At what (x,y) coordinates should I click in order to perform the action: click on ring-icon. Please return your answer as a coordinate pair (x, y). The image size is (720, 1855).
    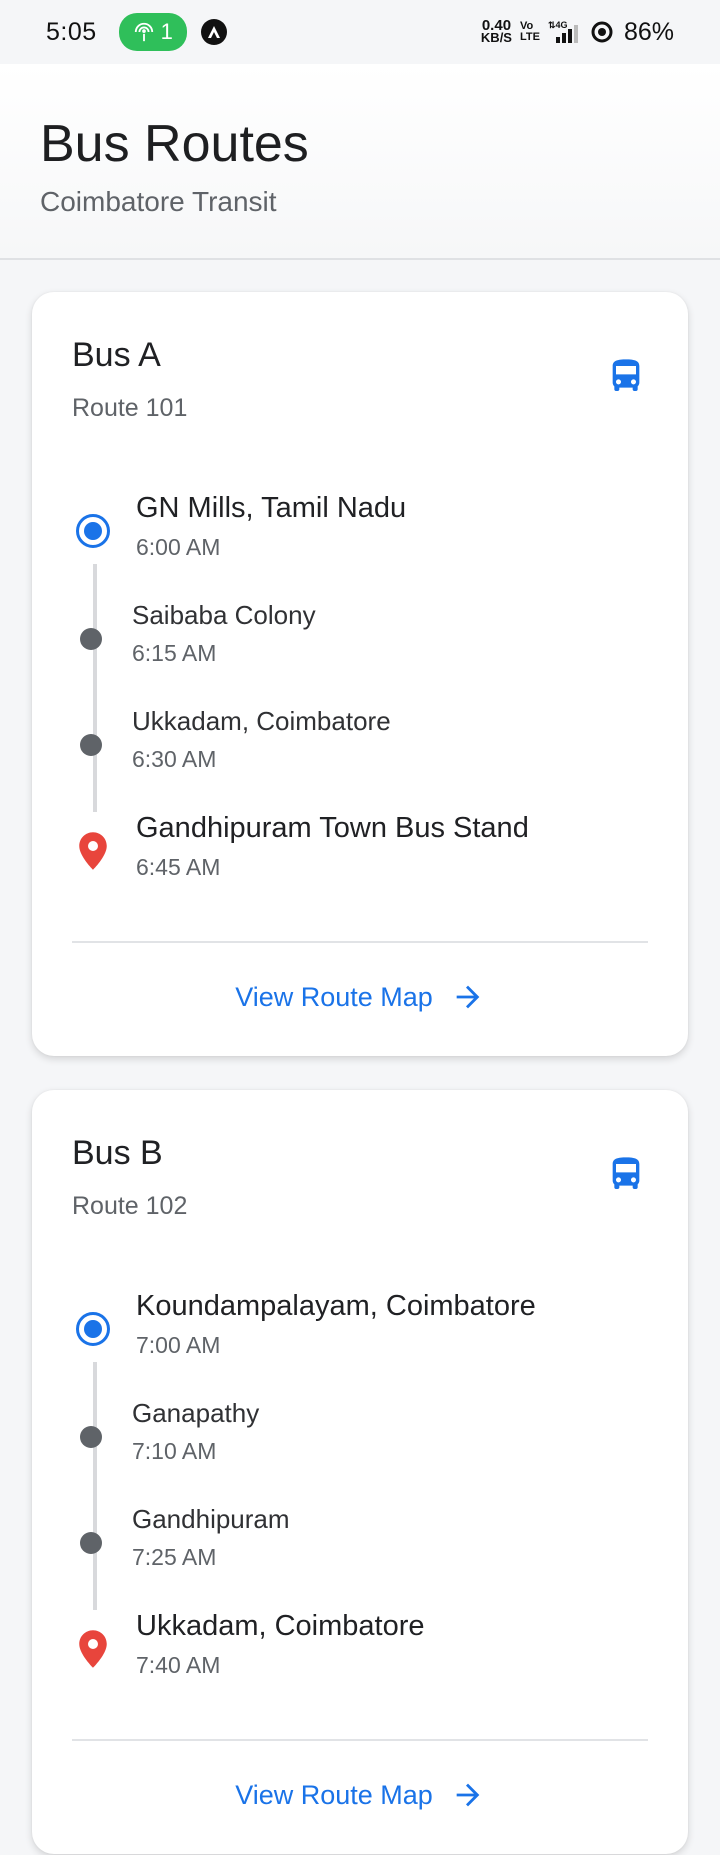
    Looking at the image, I should click on (602, 32).